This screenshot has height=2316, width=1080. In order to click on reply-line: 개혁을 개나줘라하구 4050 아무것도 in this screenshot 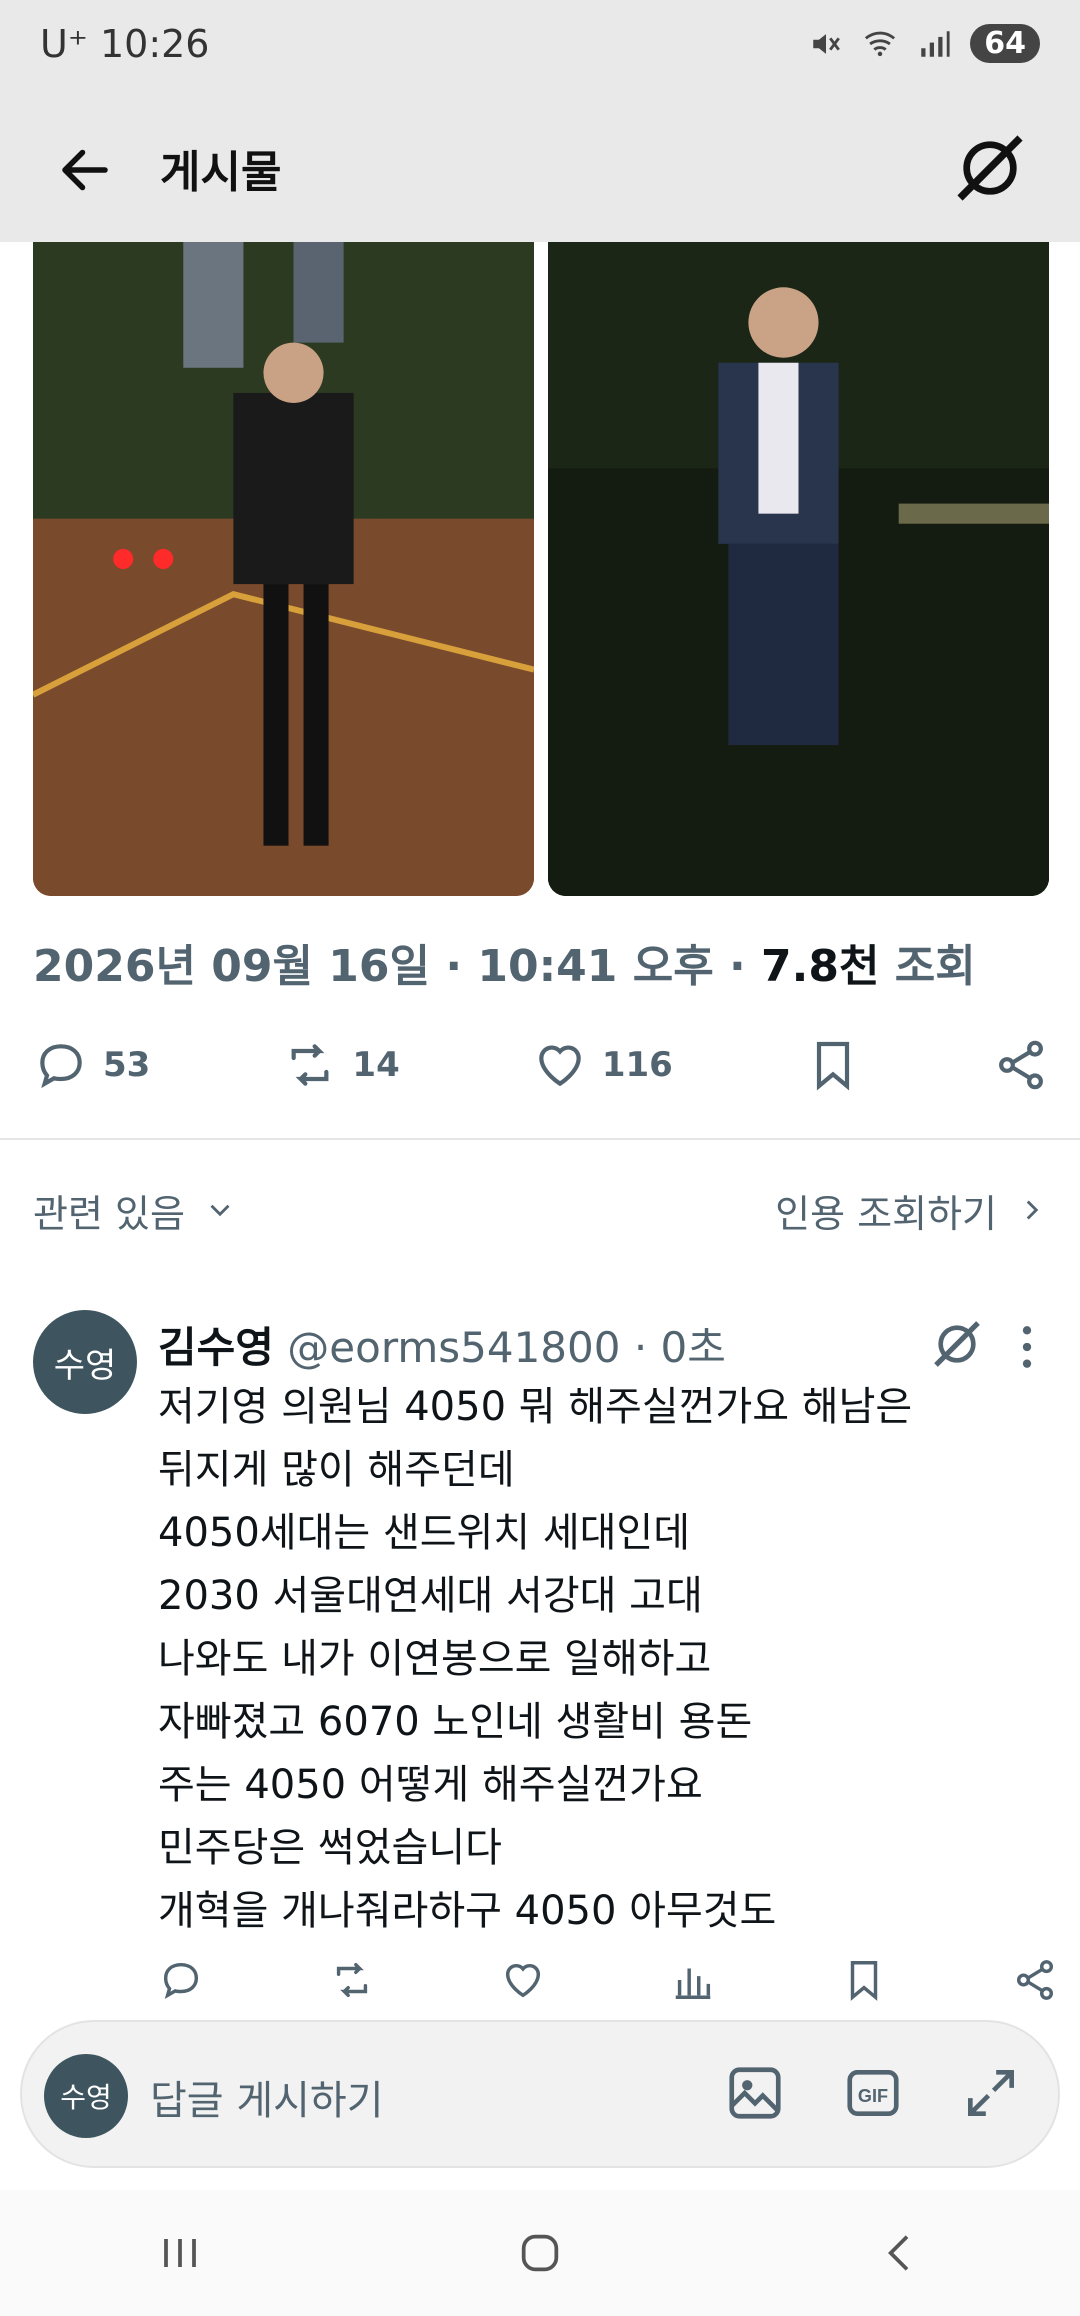, I will do `click(467, 1911)`.